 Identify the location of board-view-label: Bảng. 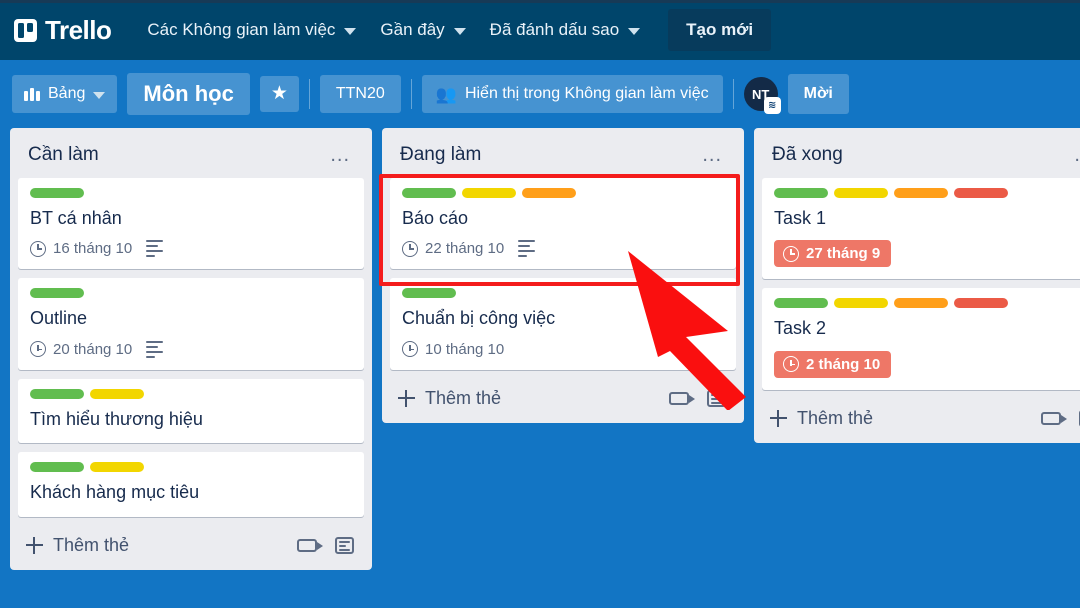
(67, 93).